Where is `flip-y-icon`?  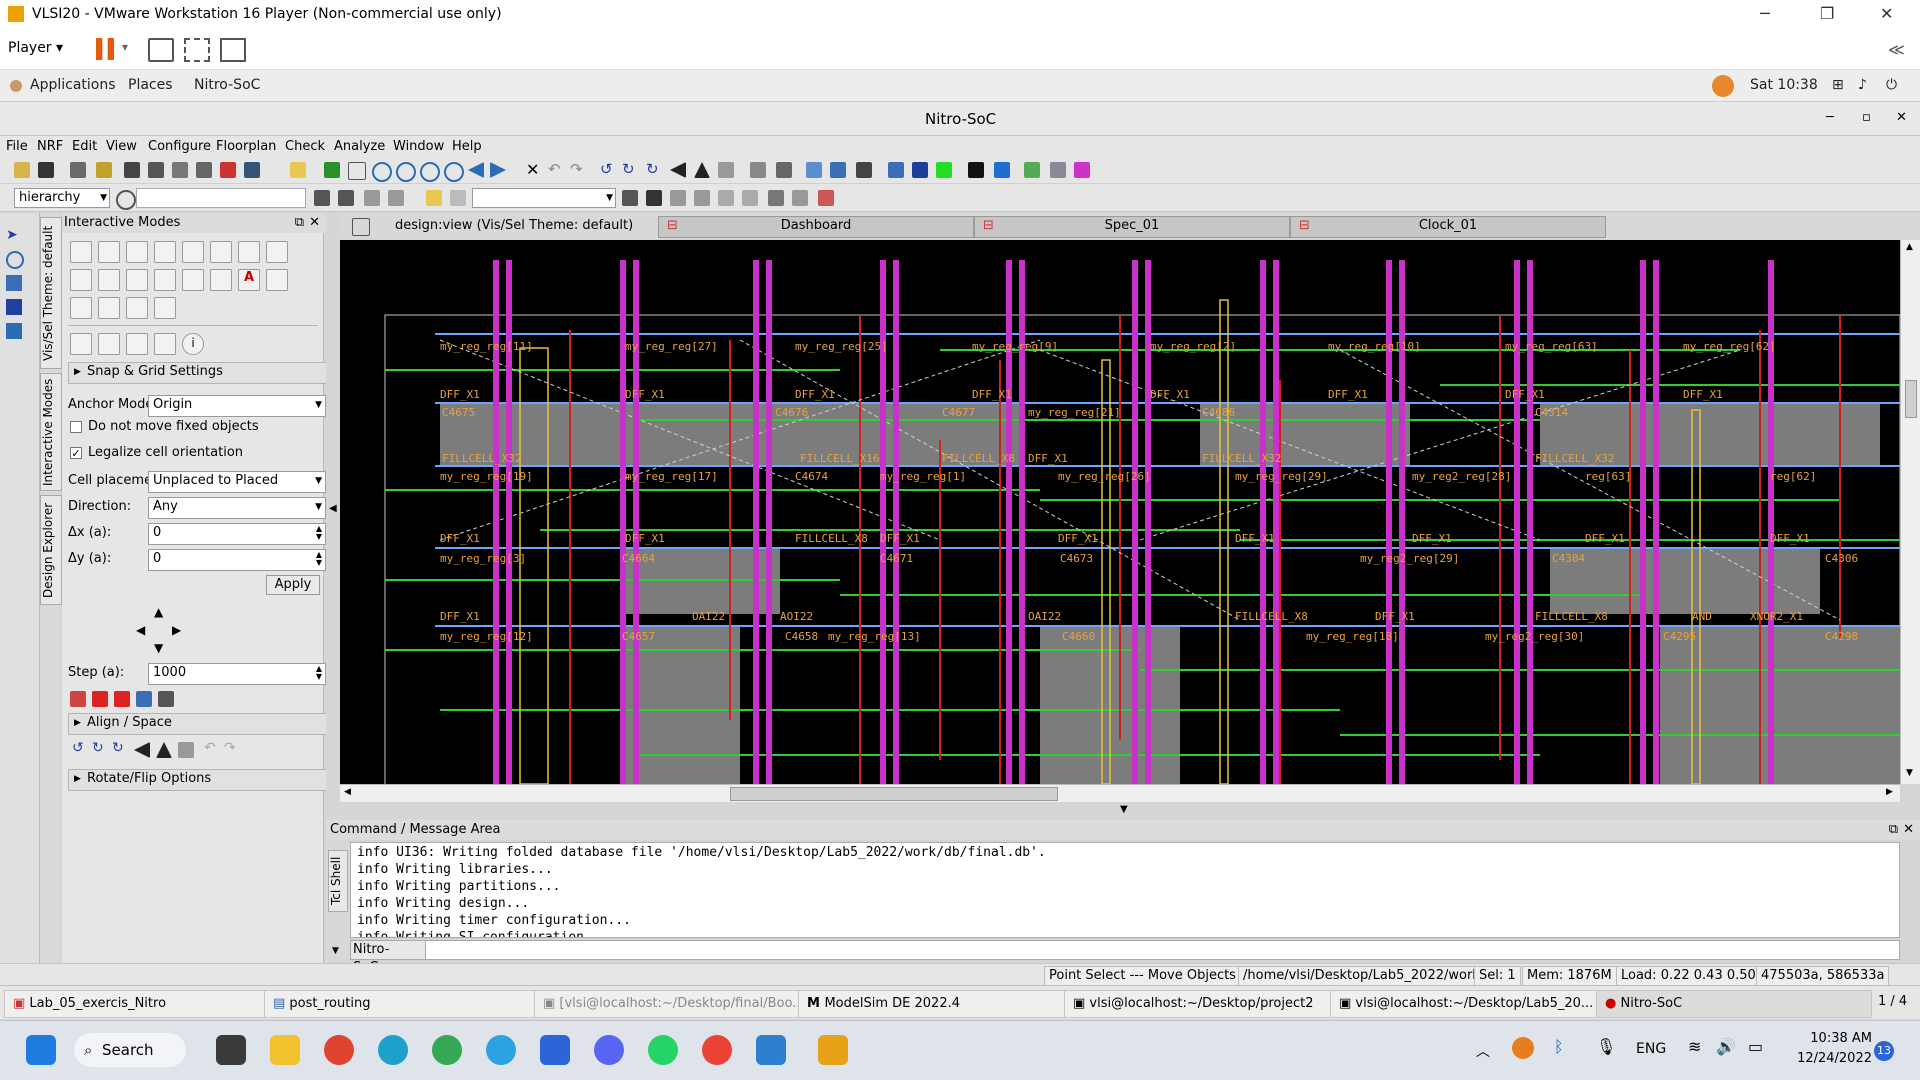
flip-y-icon is located at coordinates (164, 750).